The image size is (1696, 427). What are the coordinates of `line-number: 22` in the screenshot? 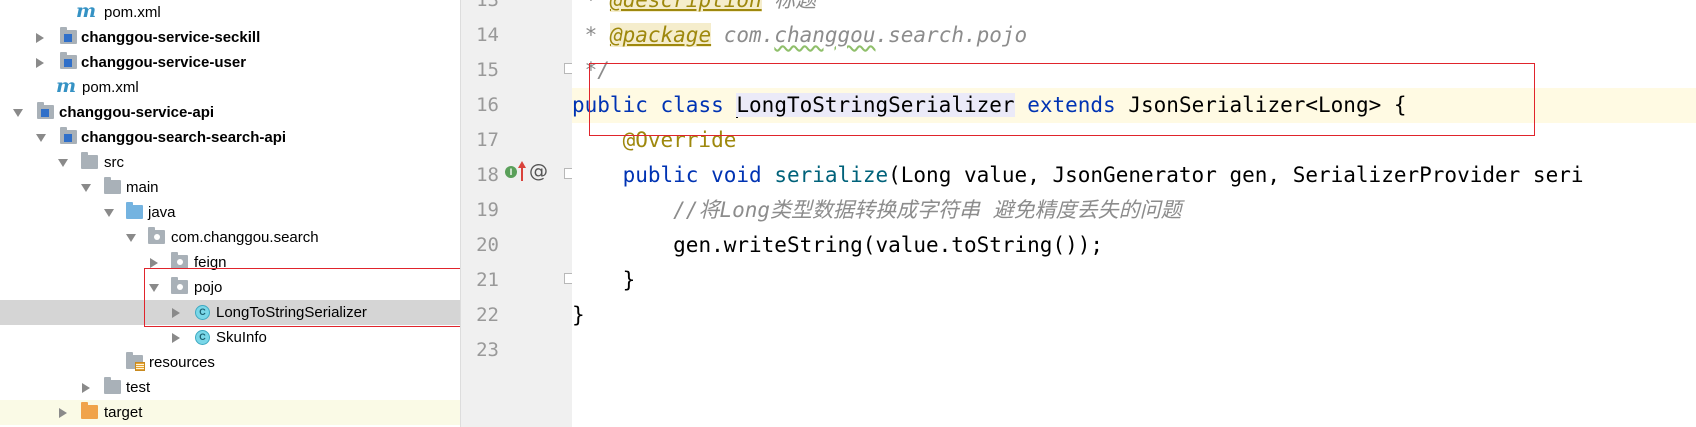 It's located at (487, 315).